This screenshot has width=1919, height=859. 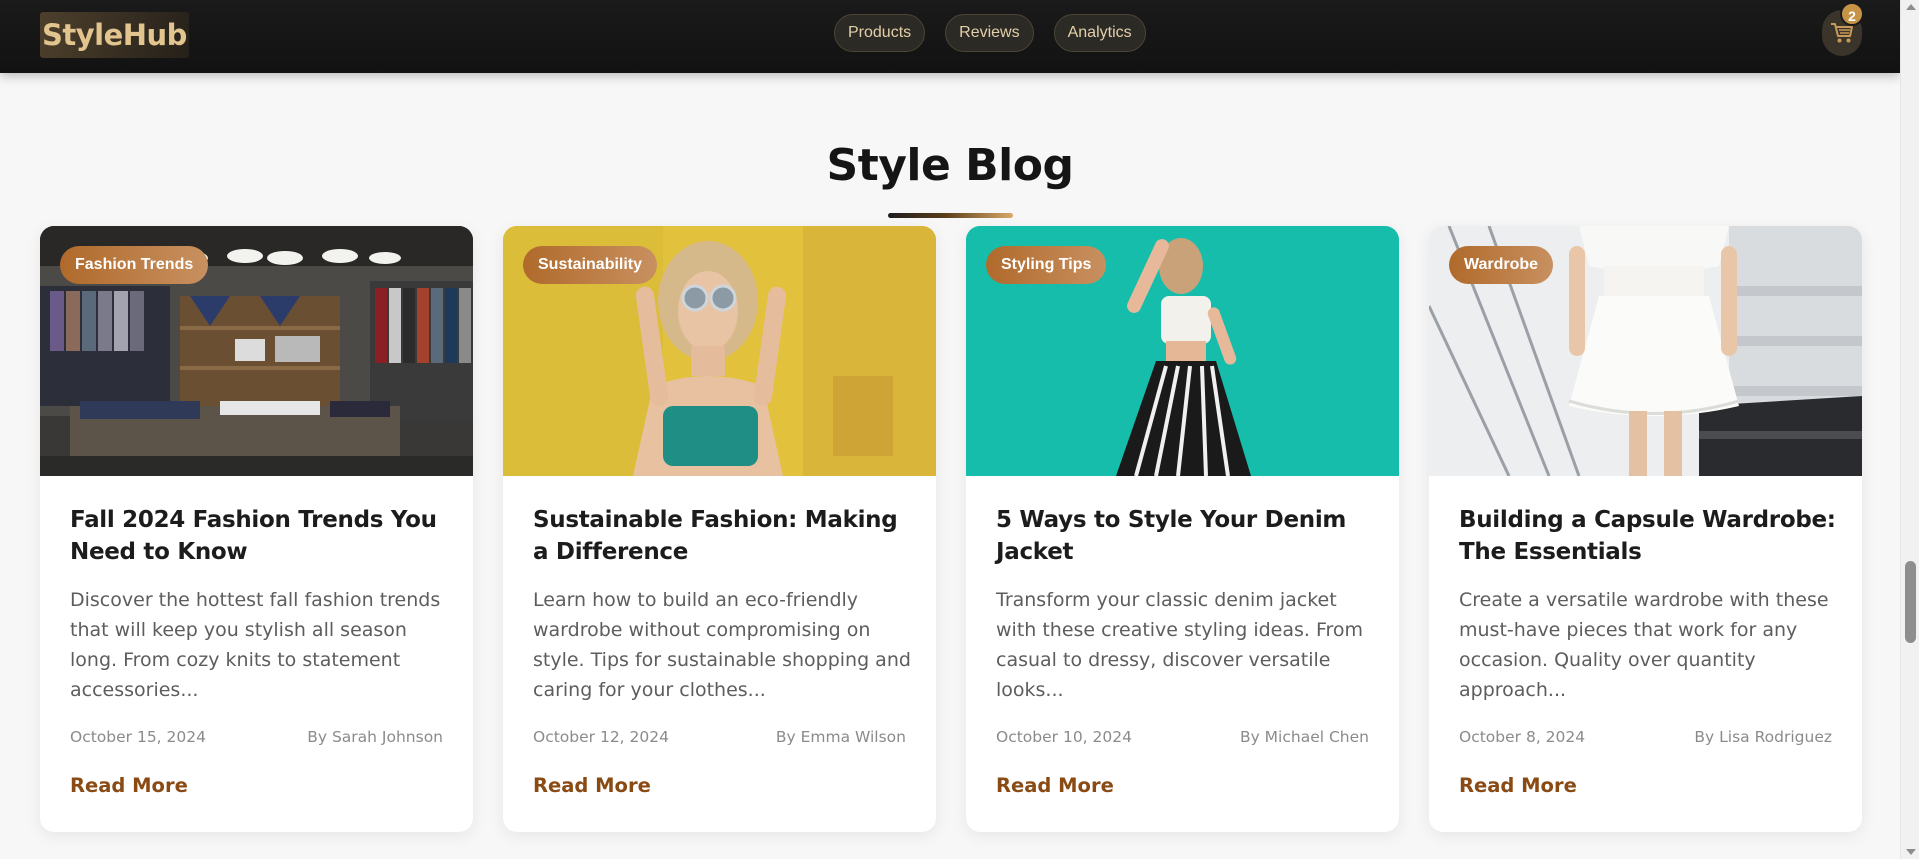 I want to click on post-title: 5 Ways to Style Your Denim Jacket, so click(x=1188, y=536).